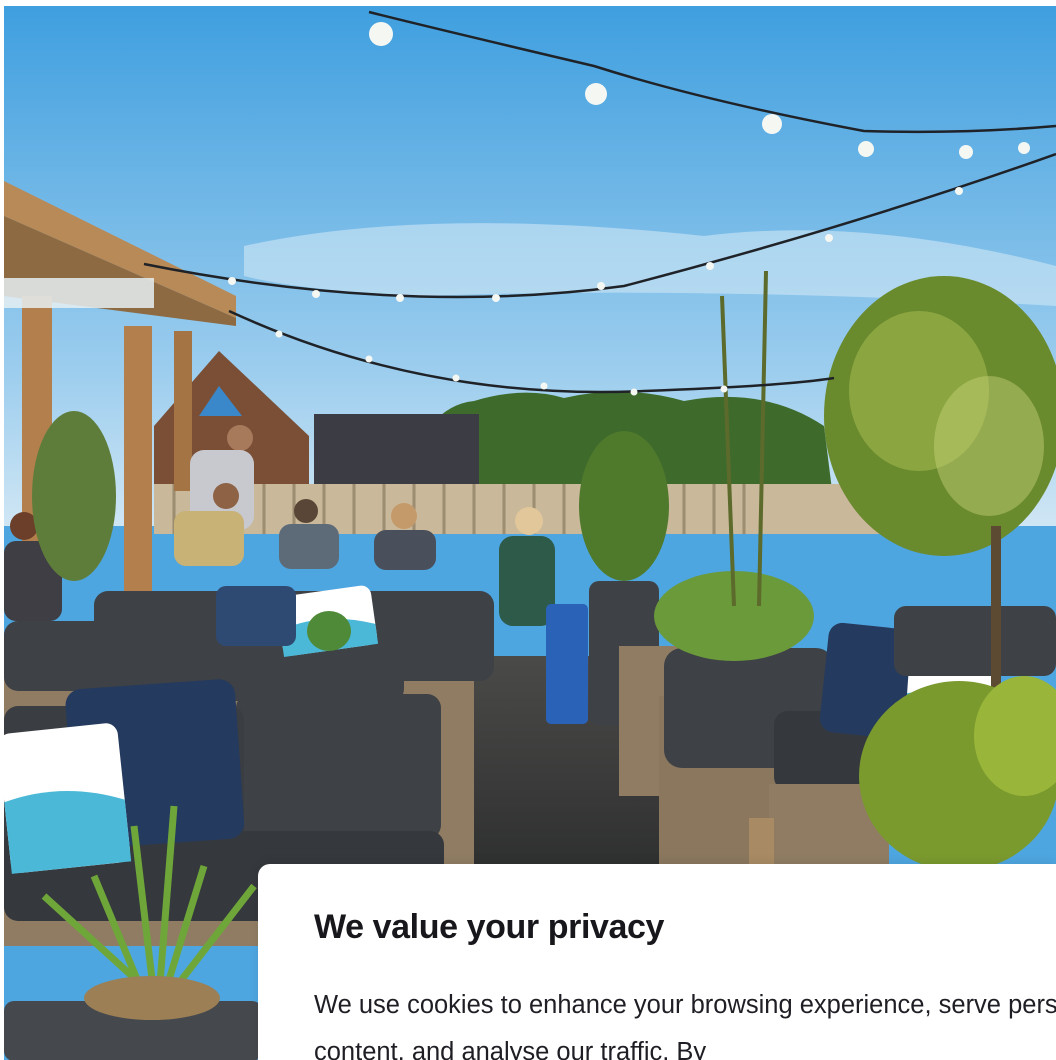 This screenshot has height=1060, width=1056. I want to click on recycling-bin, so click(567, 664).